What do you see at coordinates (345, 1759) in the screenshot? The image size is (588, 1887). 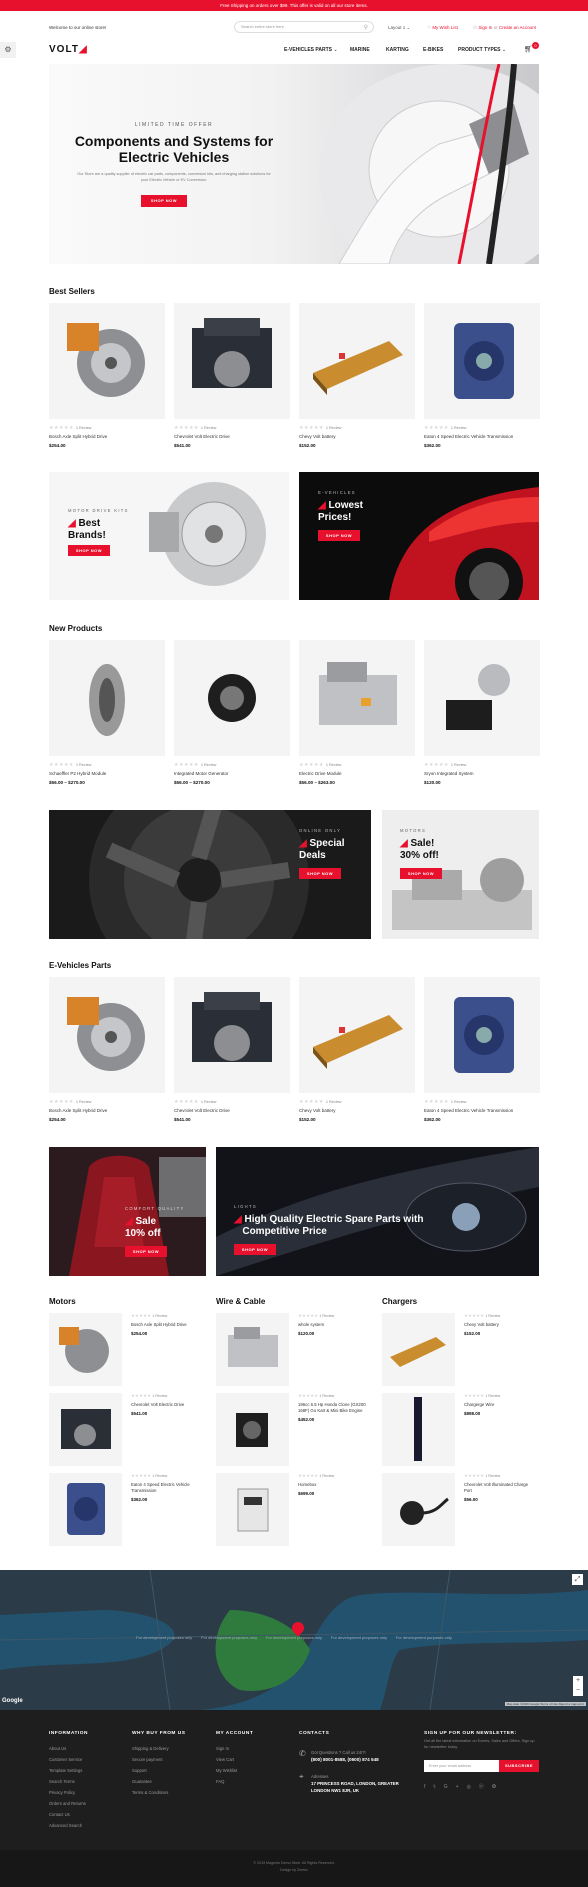 I see `contact-phone: (800) 8001-8588, (0600) 874 548` at bounding box center [345, 1759].